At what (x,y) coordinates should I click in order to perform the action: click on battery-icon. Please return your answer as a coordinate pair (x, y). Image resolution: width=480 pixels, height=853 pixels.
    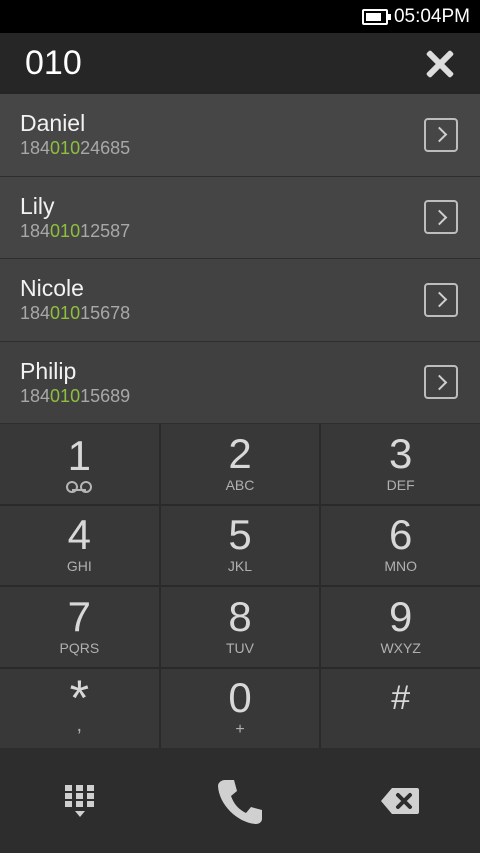
    Looking at the image, I should click on (376, 16).